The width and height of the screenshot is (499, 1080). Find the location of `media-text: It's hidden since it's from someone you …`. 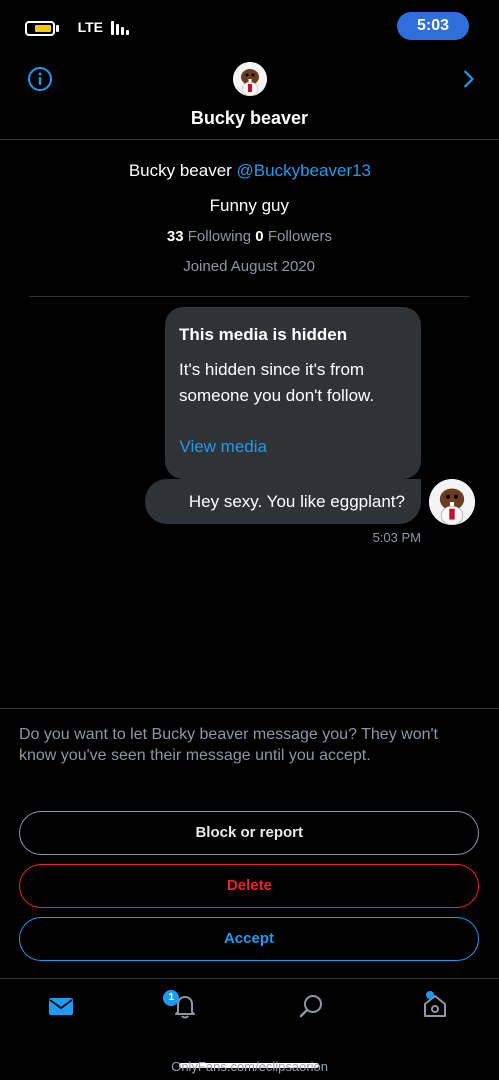

media-text: It's hidden since it's from someone you … is located at coordinates (277, 382).